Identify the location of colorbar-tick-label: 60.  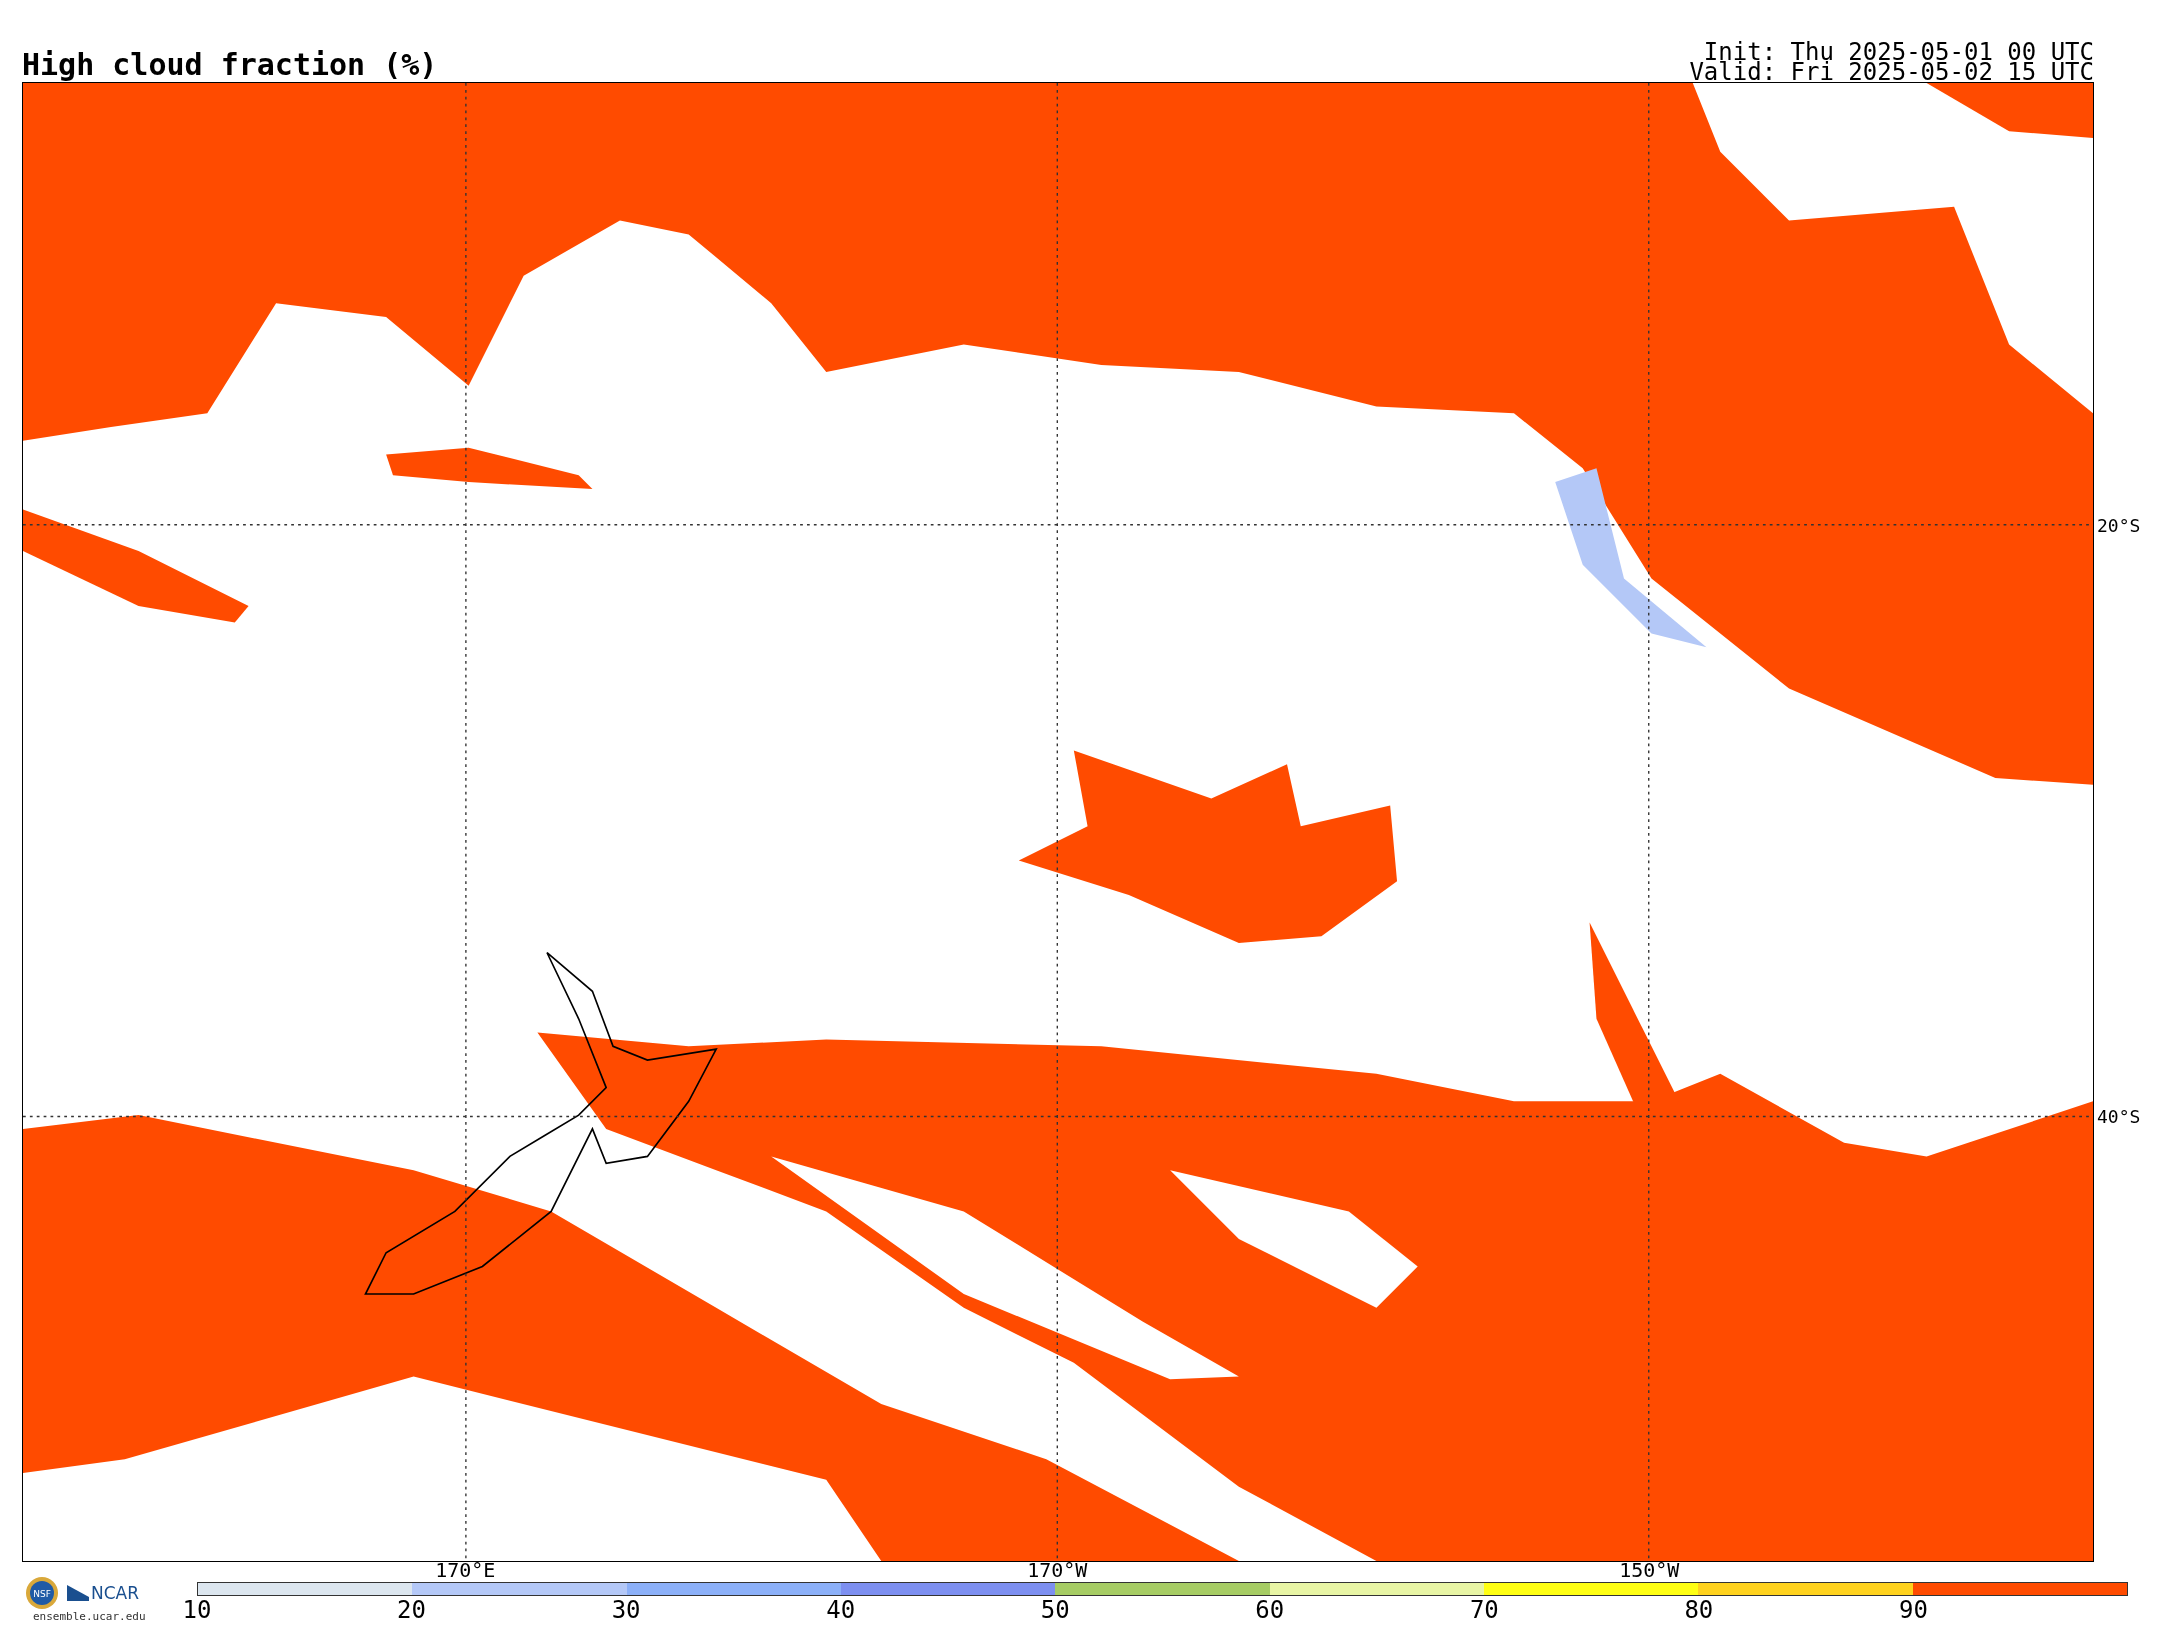
(1270, 1610).